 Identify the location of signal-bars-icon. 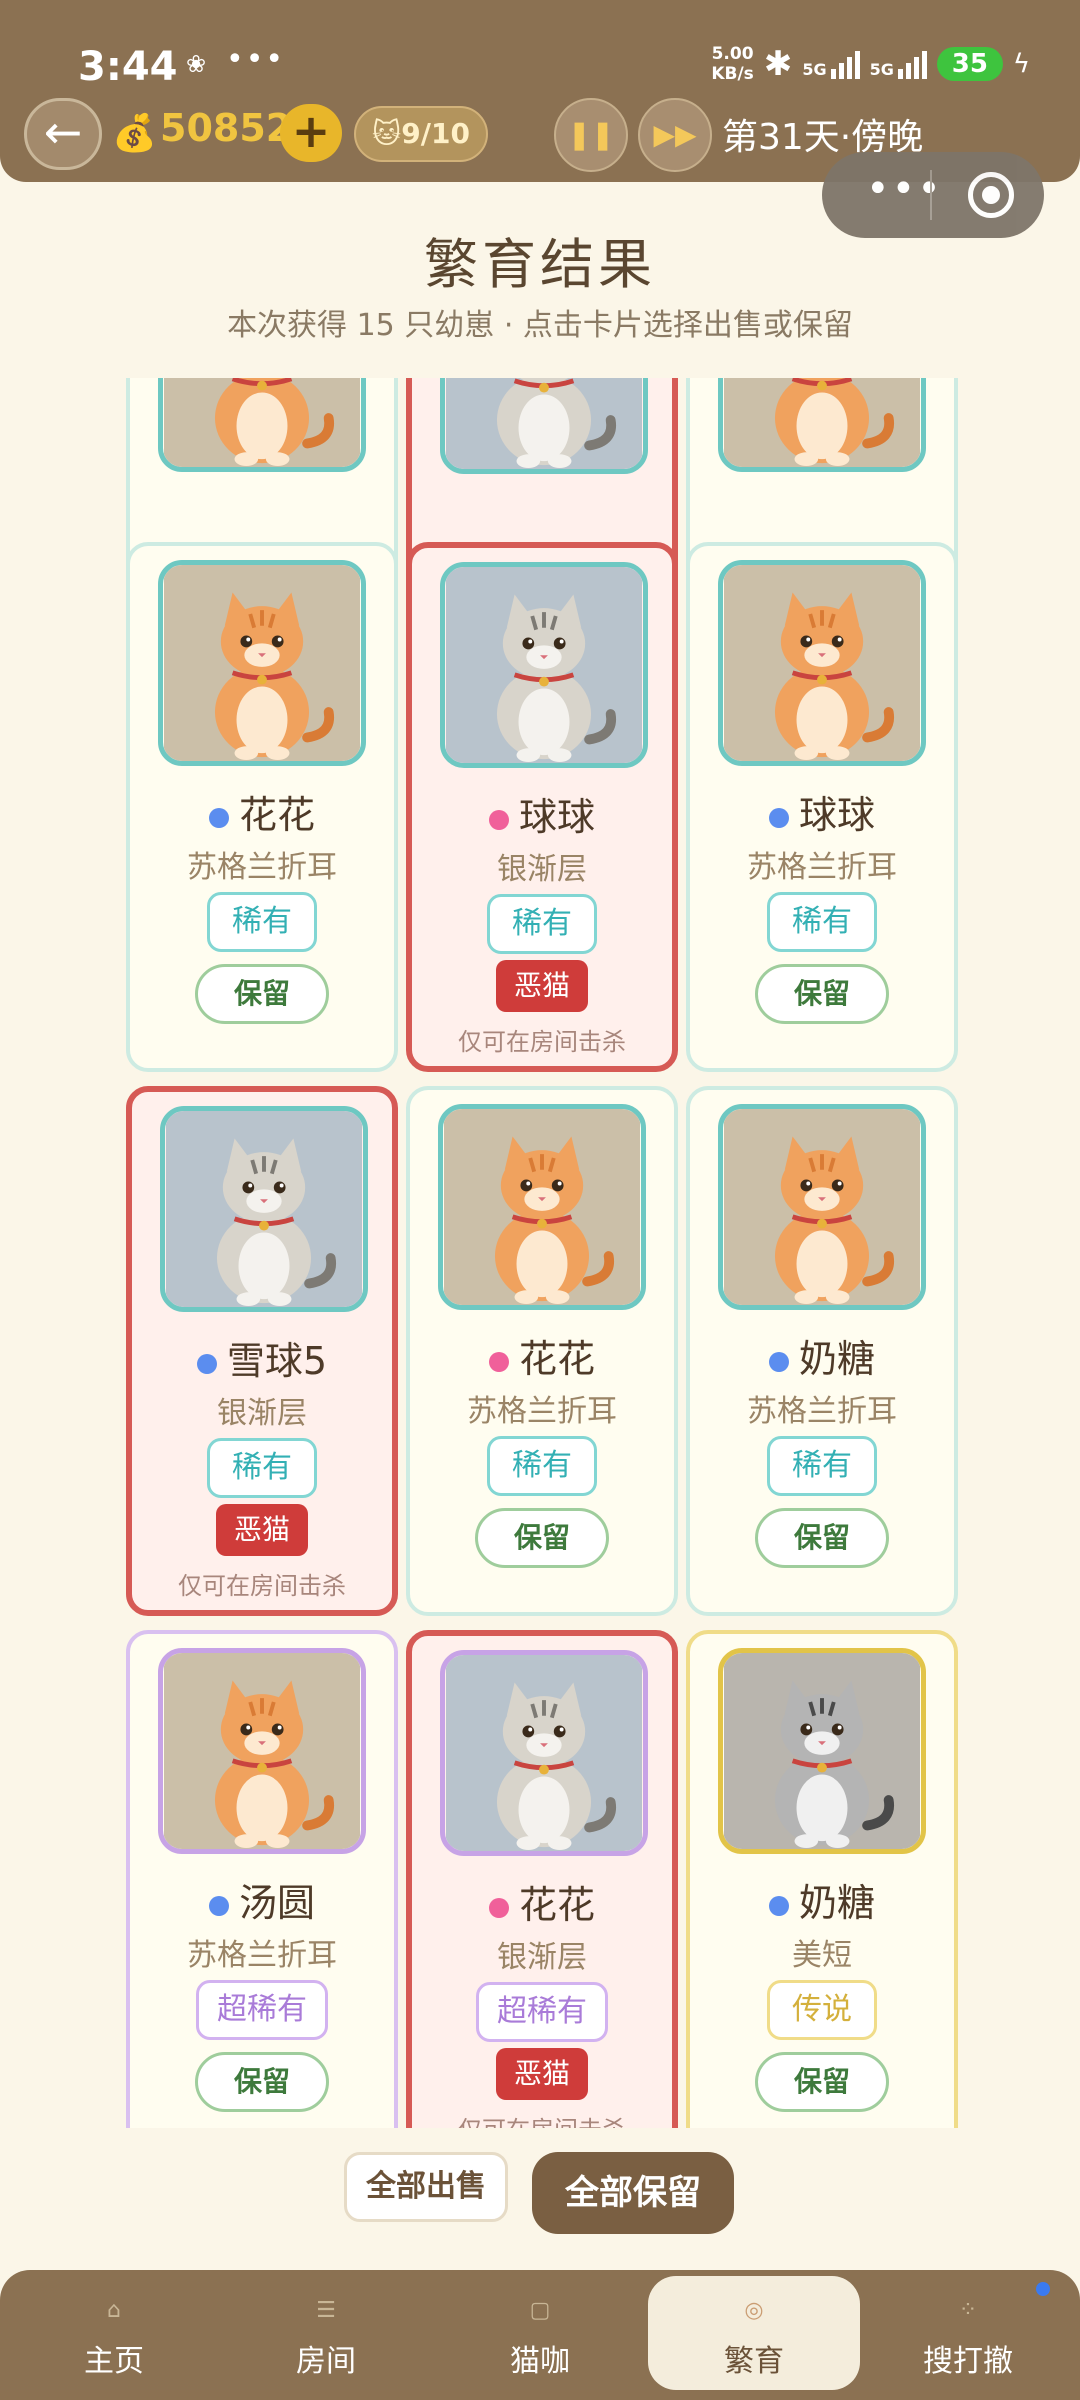
(845, 64).